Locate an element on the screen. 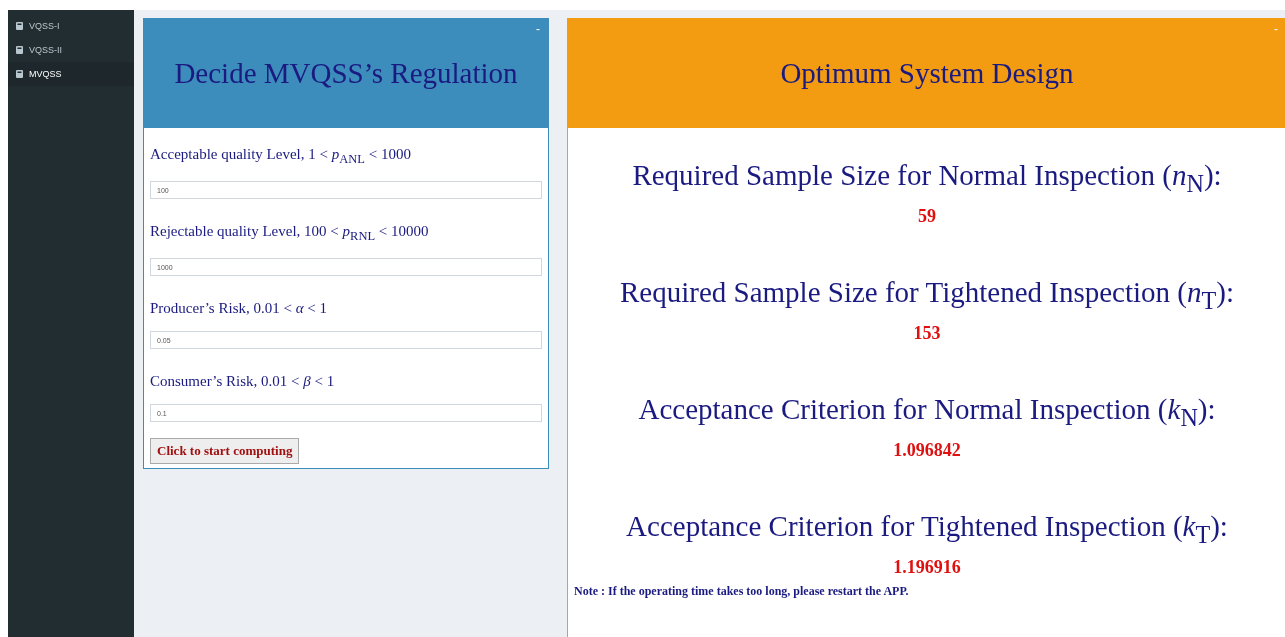  field-label: Acceptable quality Level, 1 < p$_{ANL}$ < 1000 is located at coordinates (280, 154).